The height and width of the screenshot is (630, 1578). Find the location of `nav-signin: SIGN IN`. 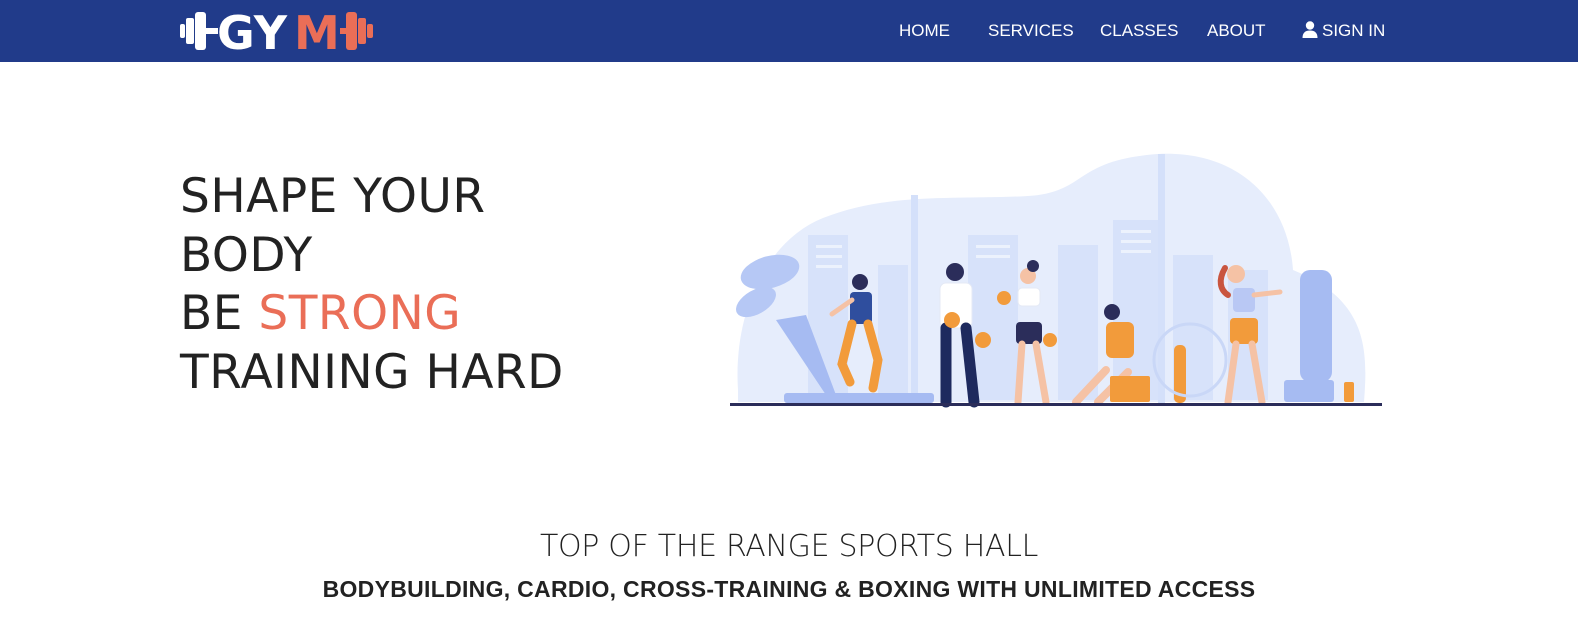

nav-signin: SIGN IN is located at coordinates (1343, 31).